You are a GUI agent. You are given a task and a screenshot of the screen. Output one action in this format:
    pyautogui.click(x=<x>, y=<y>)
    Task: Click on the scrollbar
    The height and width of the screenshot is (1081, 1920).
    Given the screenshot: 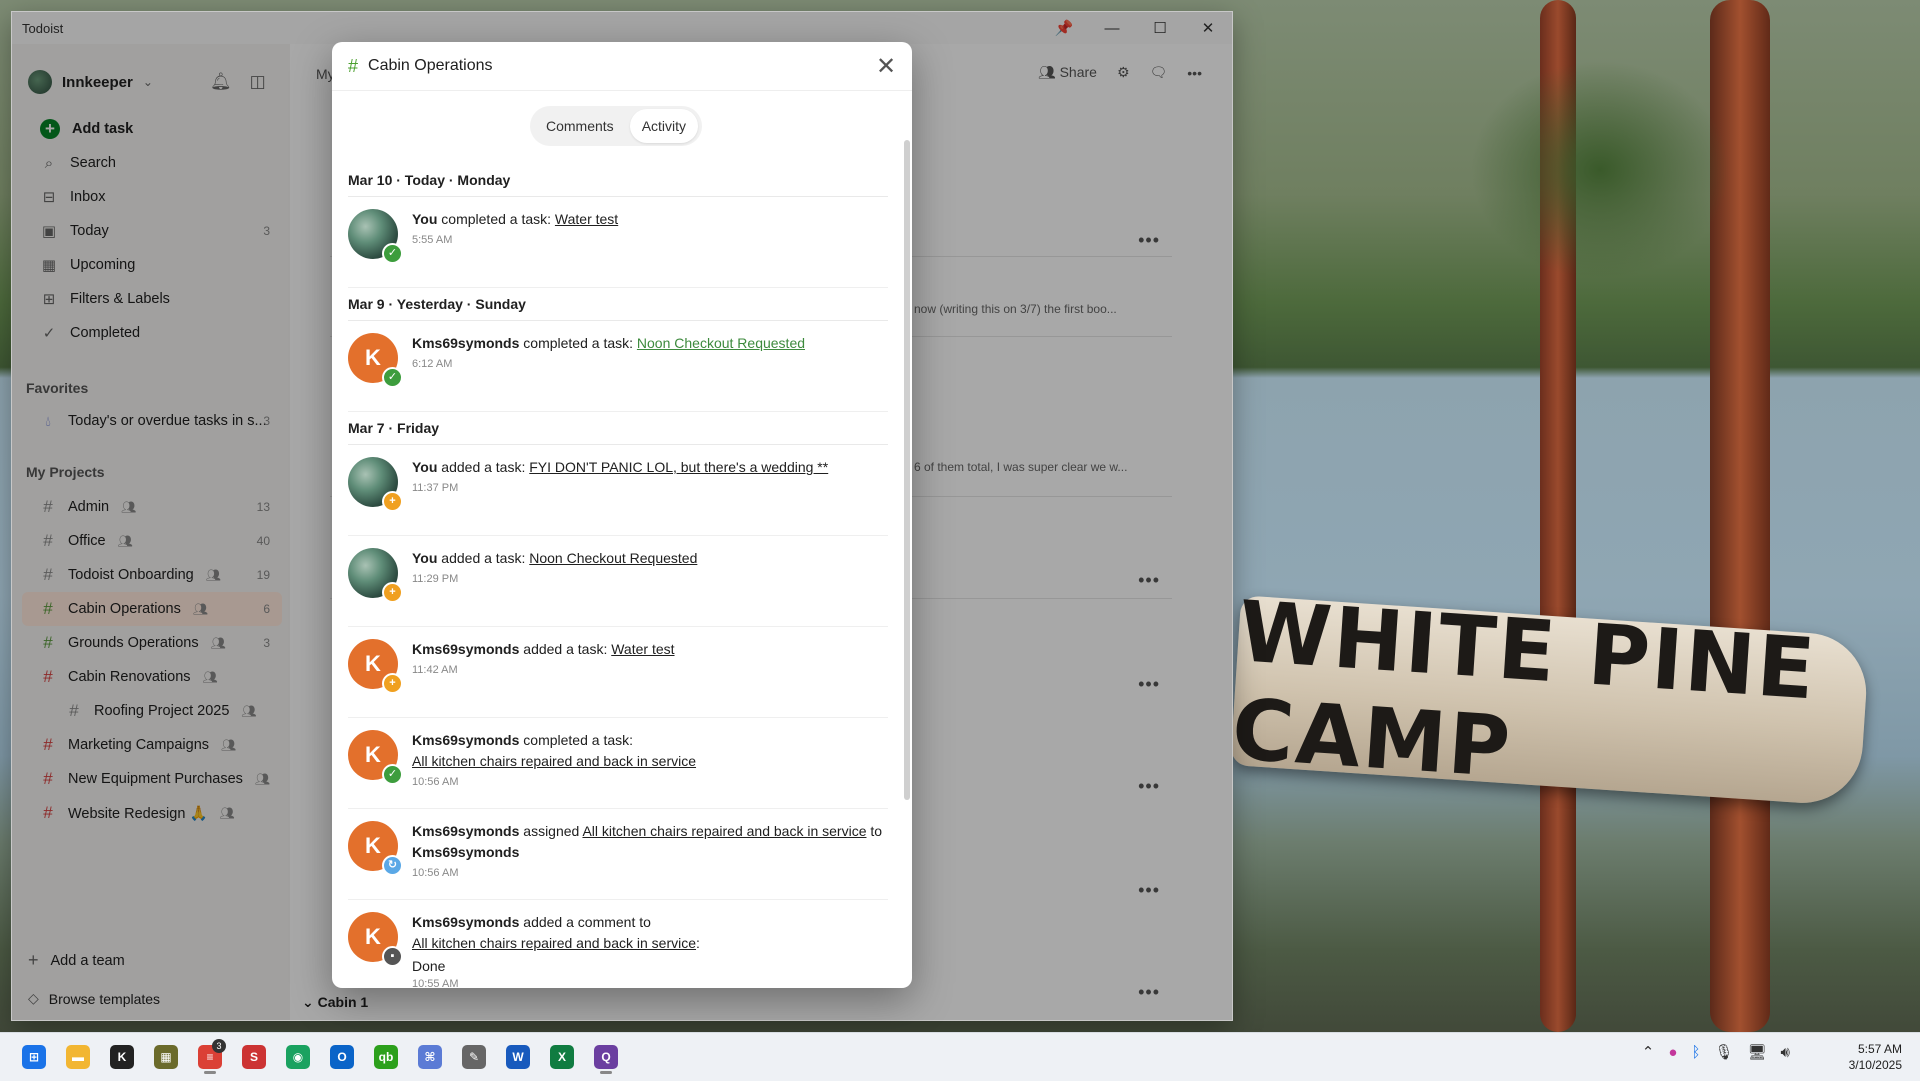 What is the action you would take?
    pyautogui.click(x=907, y=470)
    